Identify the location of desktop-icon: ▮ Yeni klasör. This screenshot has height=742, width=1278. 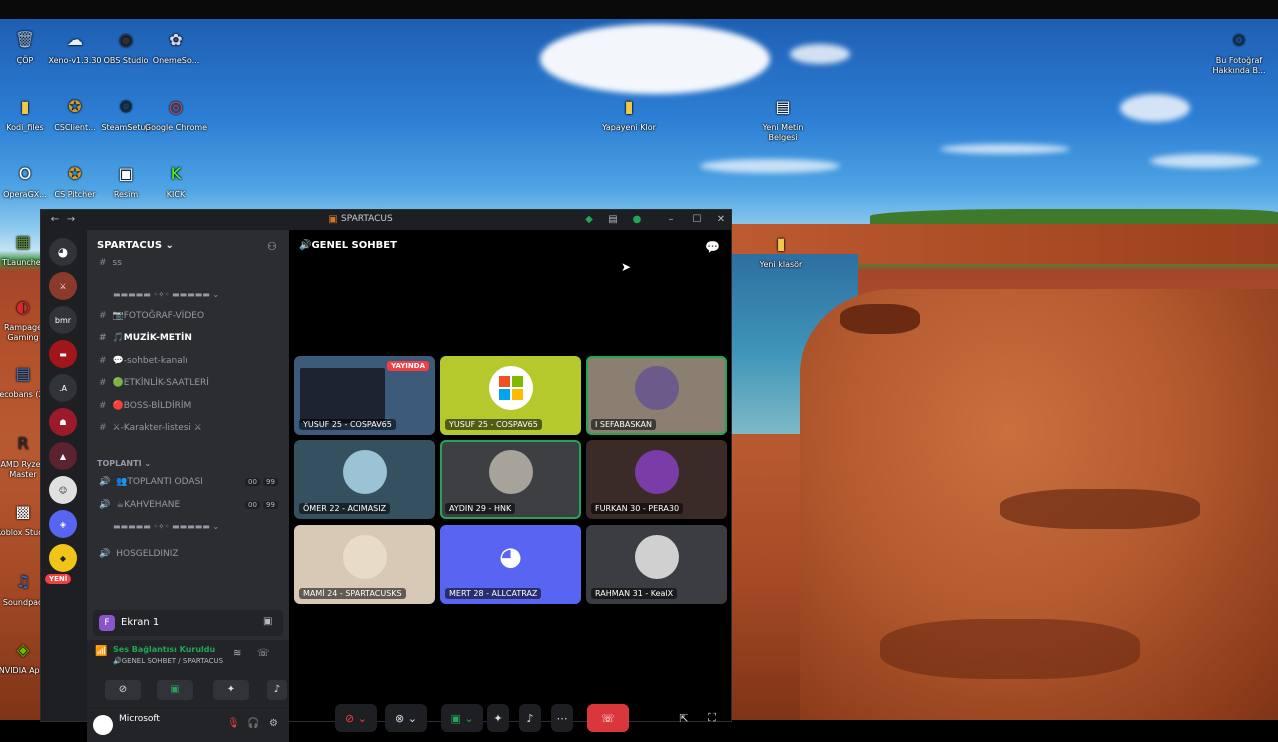
(781, 249).